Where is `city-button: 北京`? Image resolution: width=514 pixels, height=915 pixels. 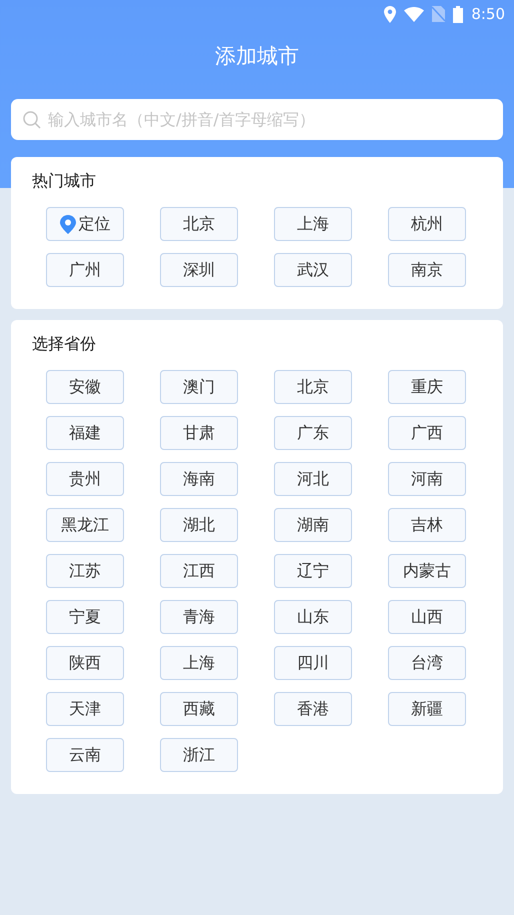
city-button: 北京 is located at coordinates (199, 224).